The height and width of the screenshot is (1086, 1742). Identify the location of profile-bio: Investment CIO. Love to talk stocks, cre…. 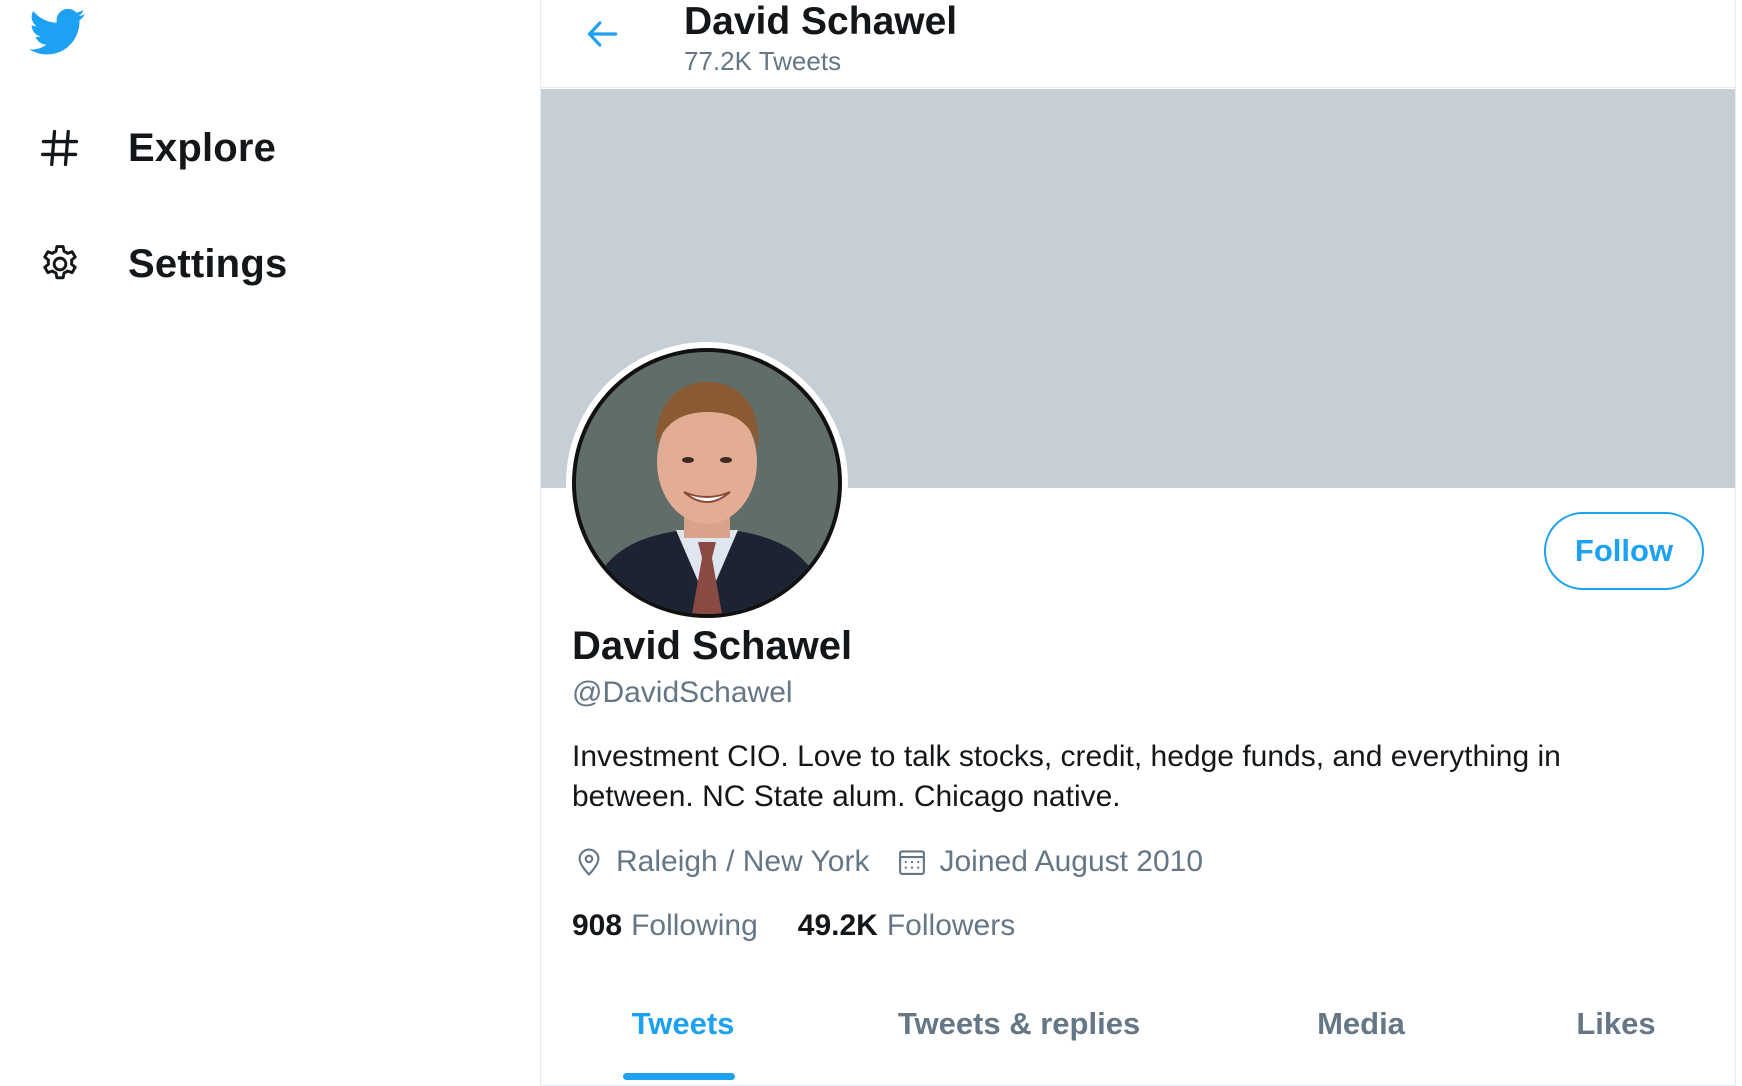
(1066, 776).